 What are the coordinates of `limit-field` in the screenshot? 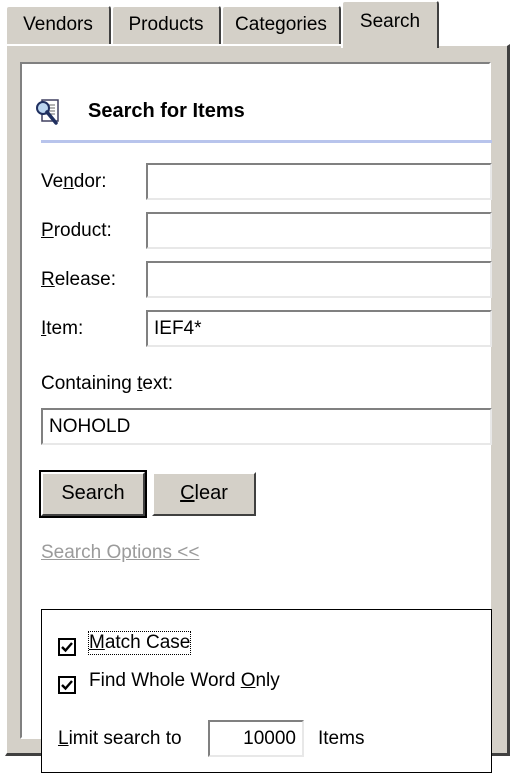 It's located at (256, 738).